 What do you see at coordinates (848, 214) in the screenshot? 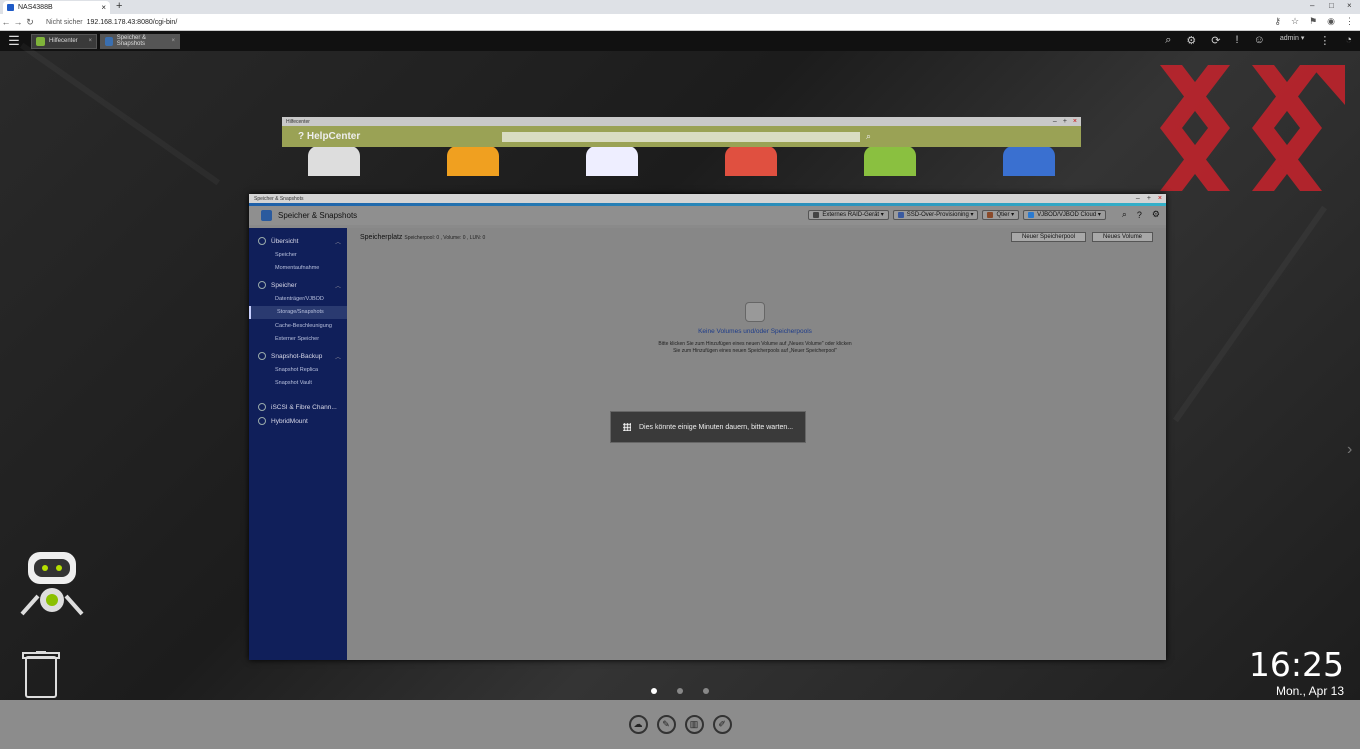
I see `external-raid-button: Externes RAID-Gerät ▾` at bounding box center [848, 214].